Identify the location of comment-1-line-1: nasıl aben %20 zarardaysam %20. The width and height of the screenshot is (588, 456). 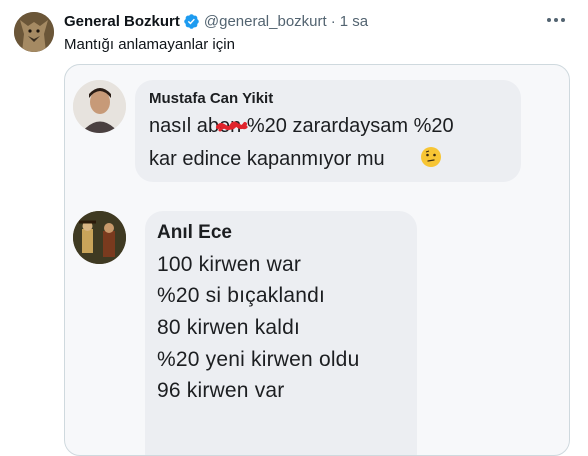
(301, 126).